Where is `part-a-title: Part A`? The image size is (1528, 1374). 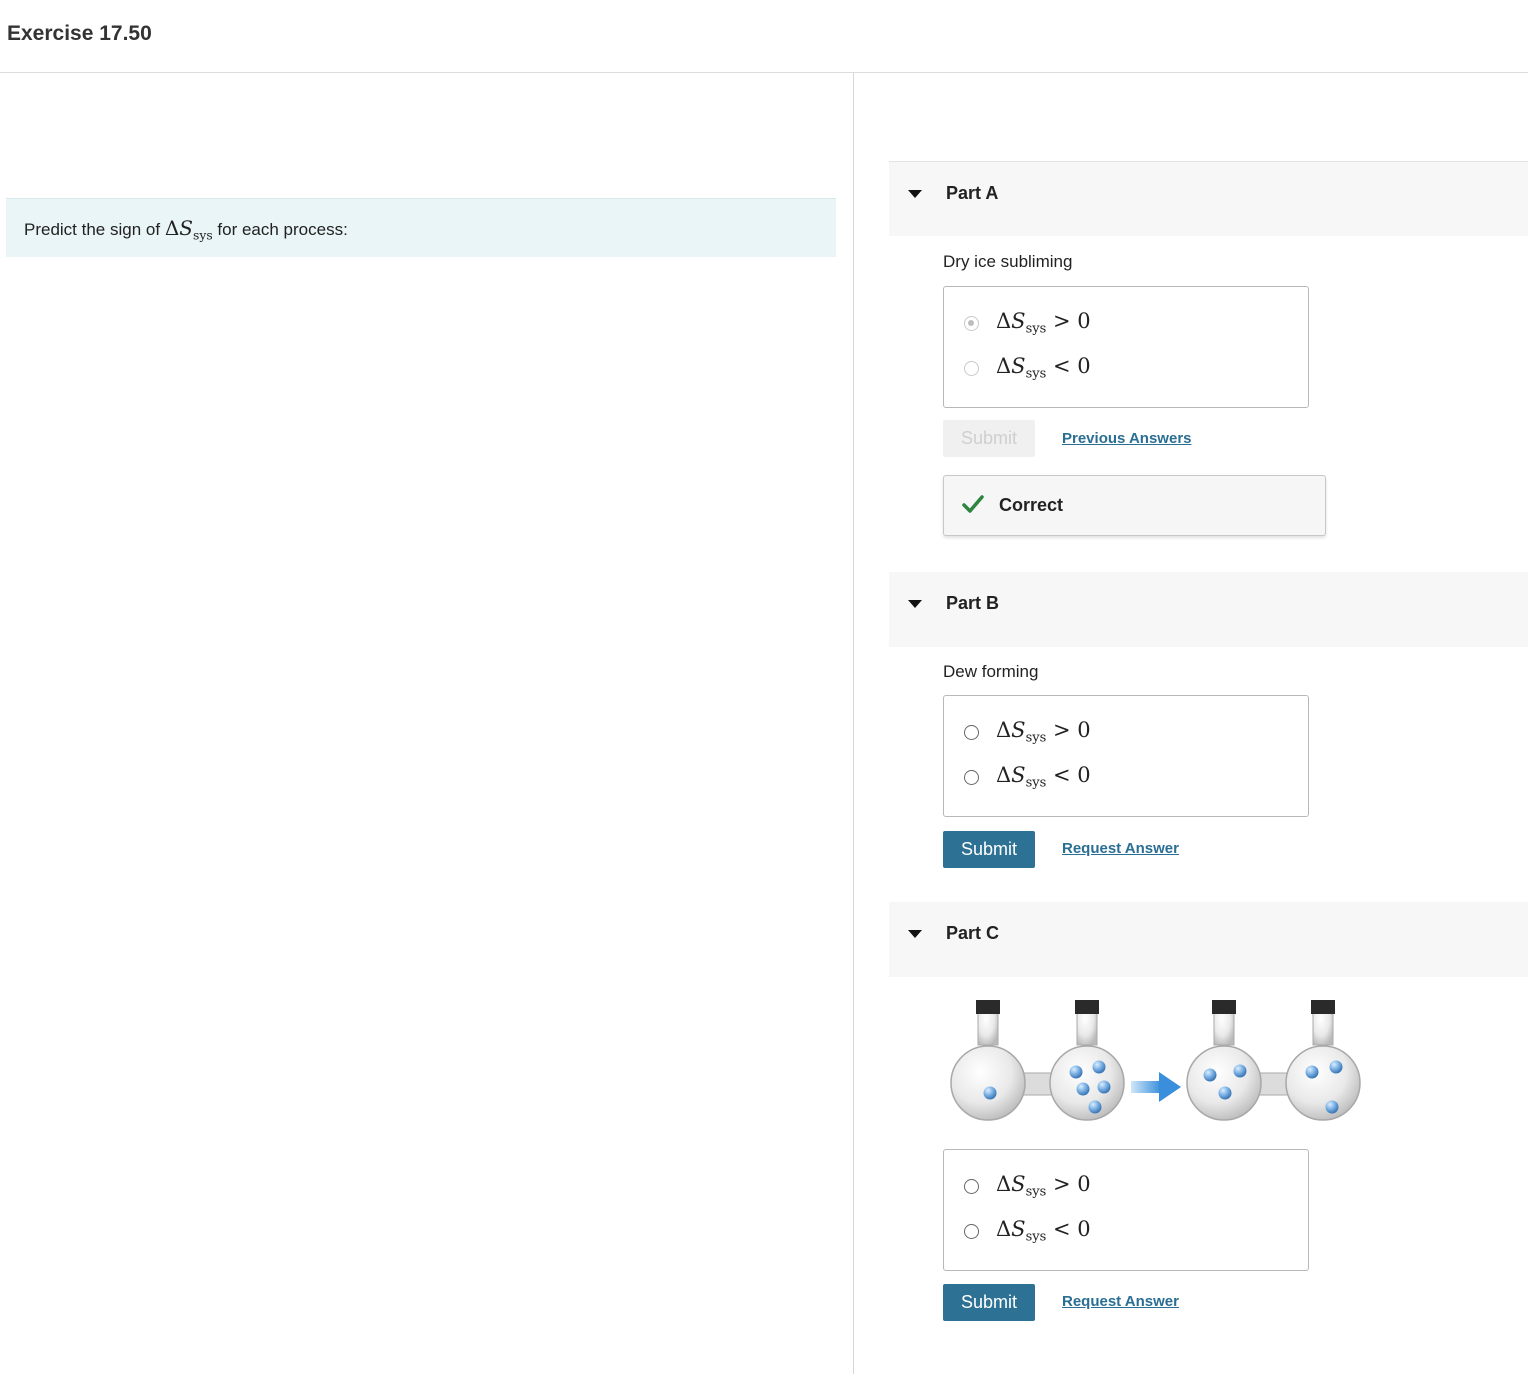
part-a-title: Part A is located at coordinates (972, 193).